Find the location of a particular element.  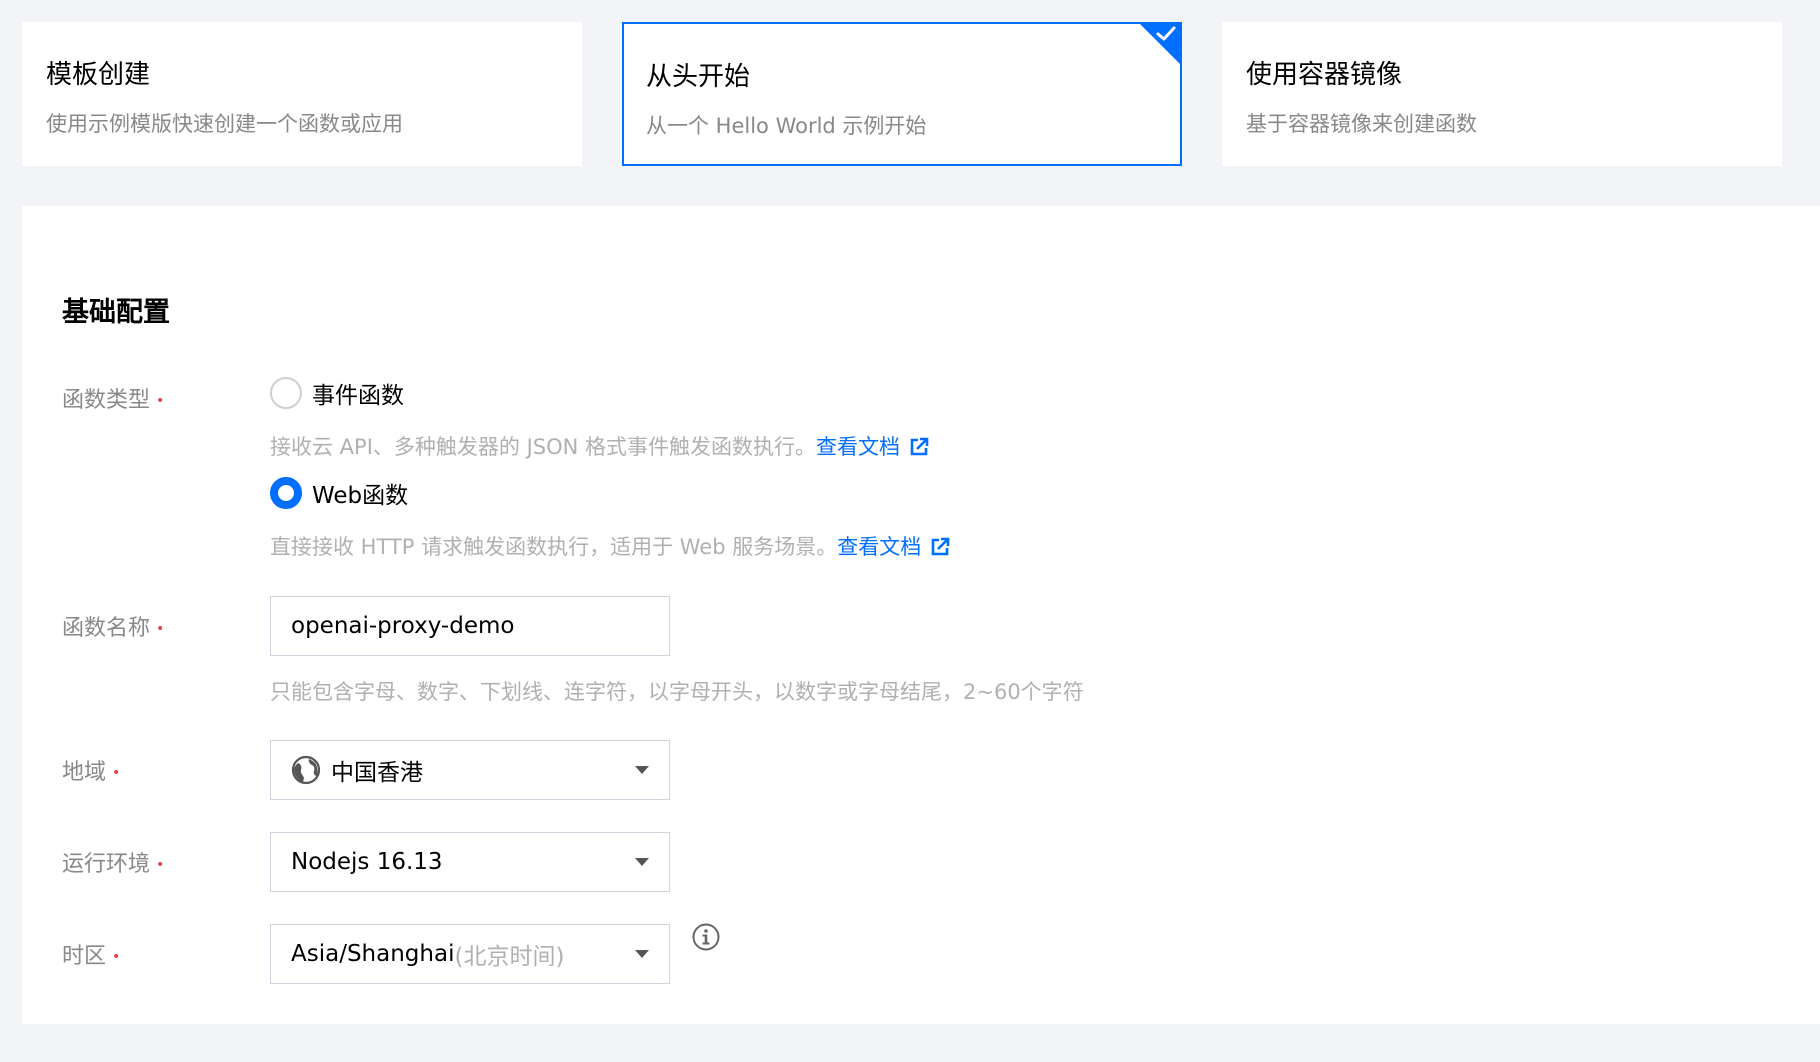

timezone-value: Asia/Shanghai is located at coordinates (373, 954).